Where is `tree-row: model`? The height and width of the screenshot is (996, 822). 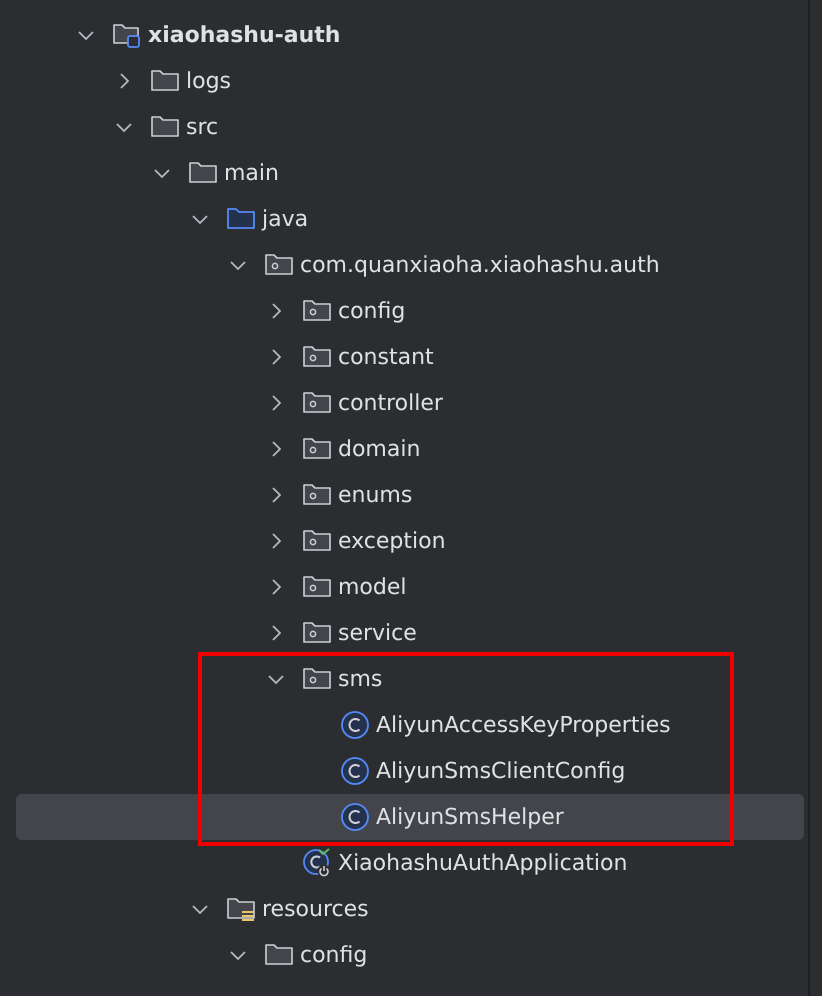
tree-row: model is located at coordinates (410, 587).